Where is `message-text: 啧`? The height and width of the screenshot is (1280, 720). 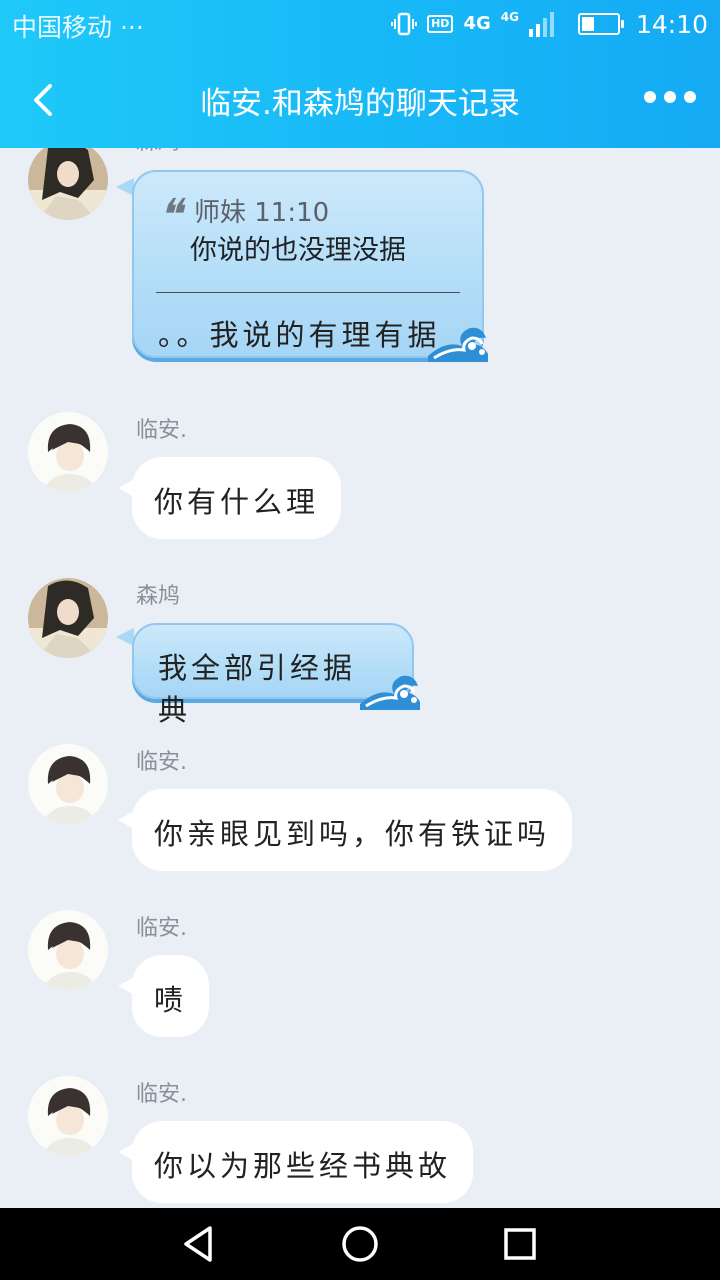
message-text: 啧 is located at coordinates (171, 1000).